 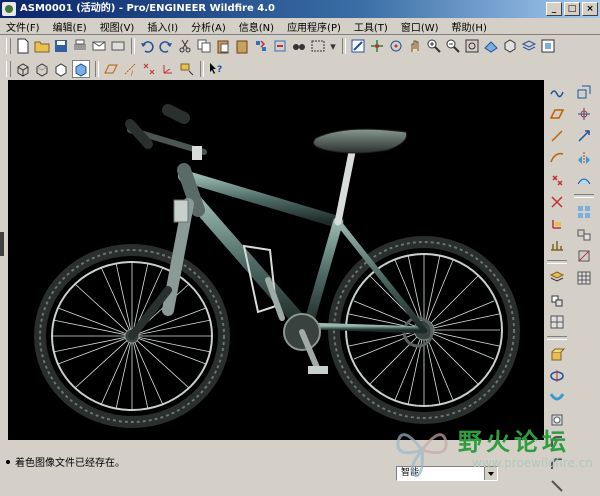 What do you see at coordinates (584, 92) in the screenshot?
I see `assembly-icon` at bounding box center [584, 92].